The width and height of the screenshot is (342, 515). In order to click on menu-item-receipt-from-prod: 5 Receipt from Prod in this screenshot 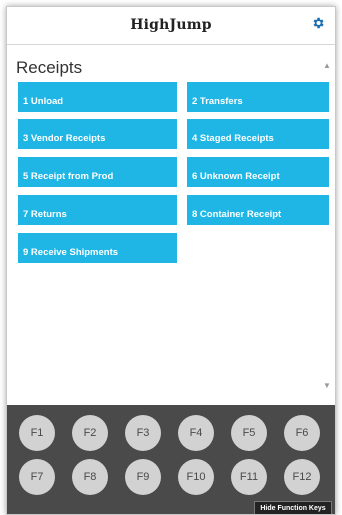, I will do `click(97, 172)`.